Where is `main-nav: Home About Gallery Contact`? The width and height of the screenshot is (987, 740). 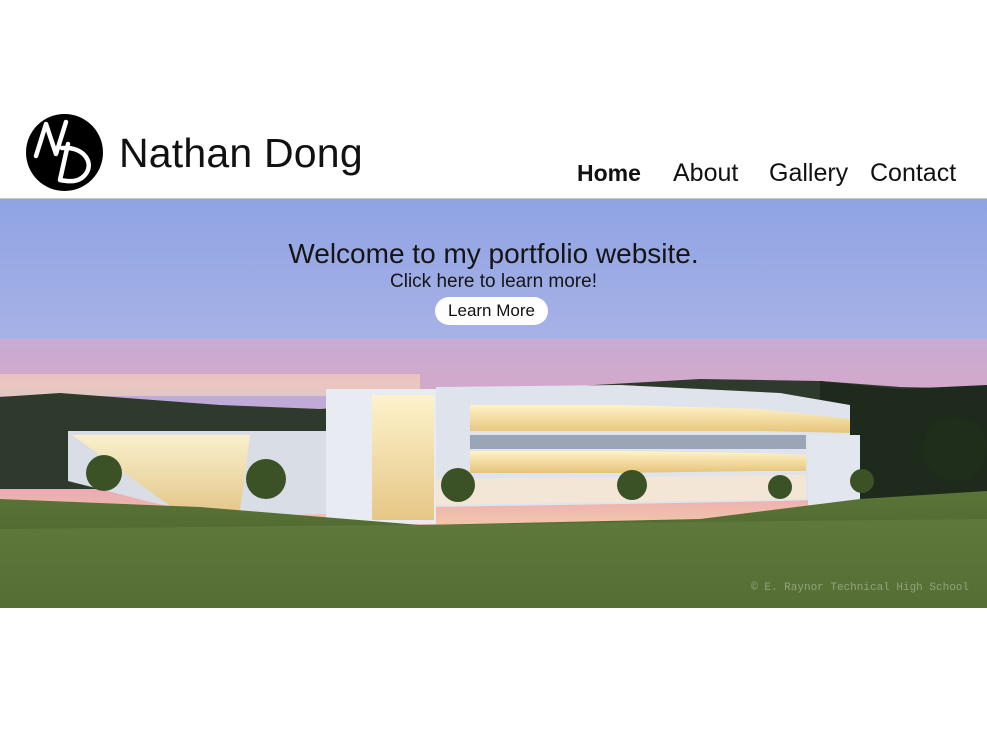
main-nav: Home About Gallery Contact is located at coordinates (493, 174).